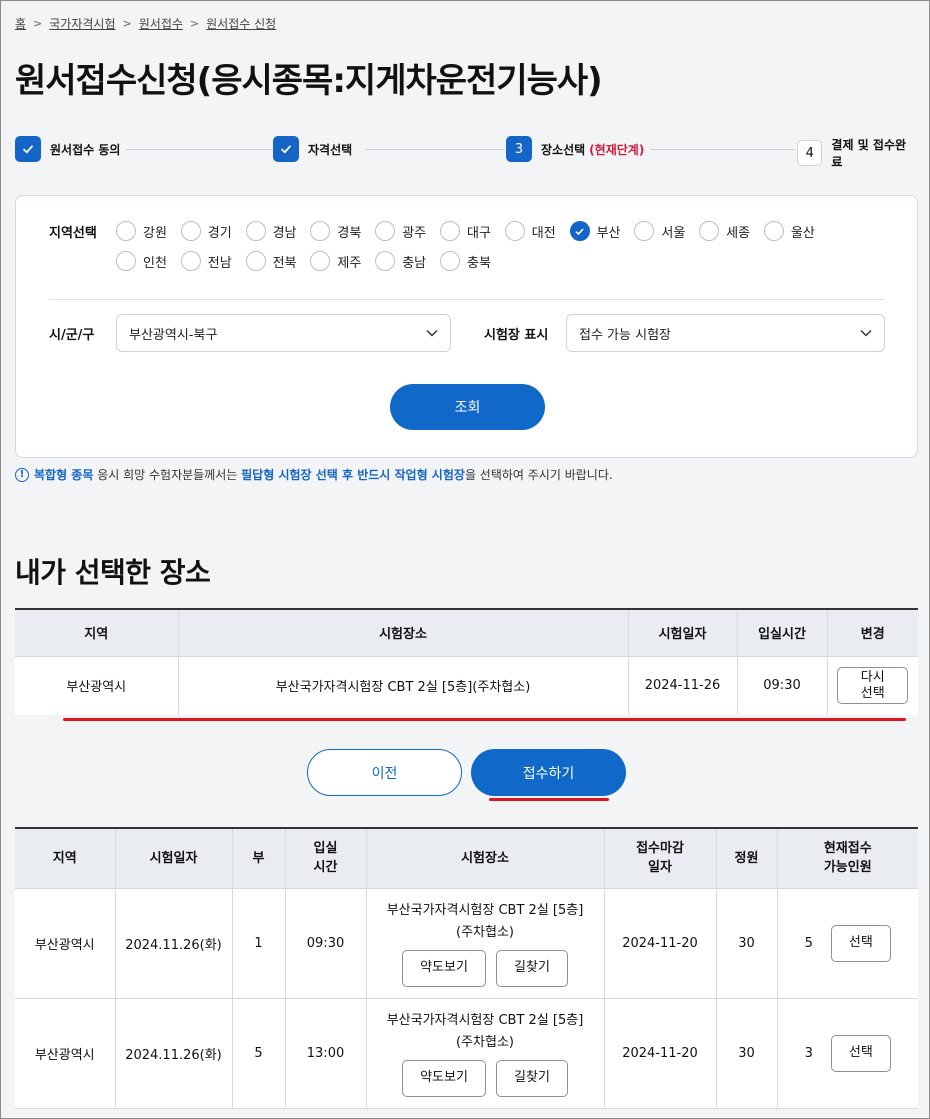 This screenshot has width=930, height=1119. Describe the element at coordinates (325, 868) in the screenshot. I see `header-time-line: 시간` at that location.